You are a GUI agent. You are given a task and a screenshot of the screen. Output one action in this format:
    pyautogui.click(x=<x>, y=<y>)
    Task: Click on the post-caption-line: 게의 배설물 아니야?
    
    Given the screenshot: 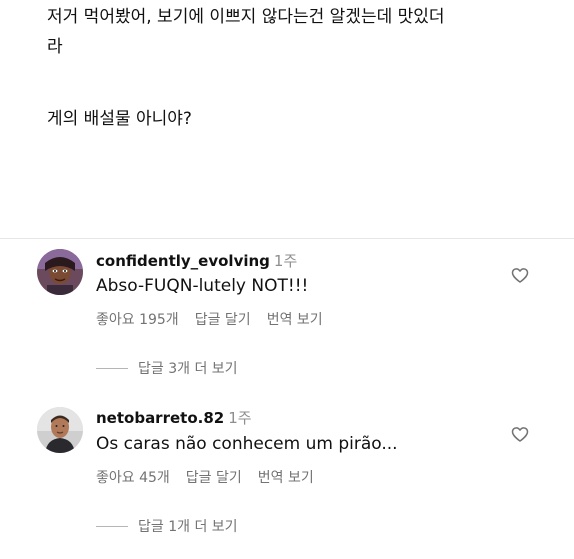 What is the action you would take?
    pyautogui.click(x=119, y=119)
    